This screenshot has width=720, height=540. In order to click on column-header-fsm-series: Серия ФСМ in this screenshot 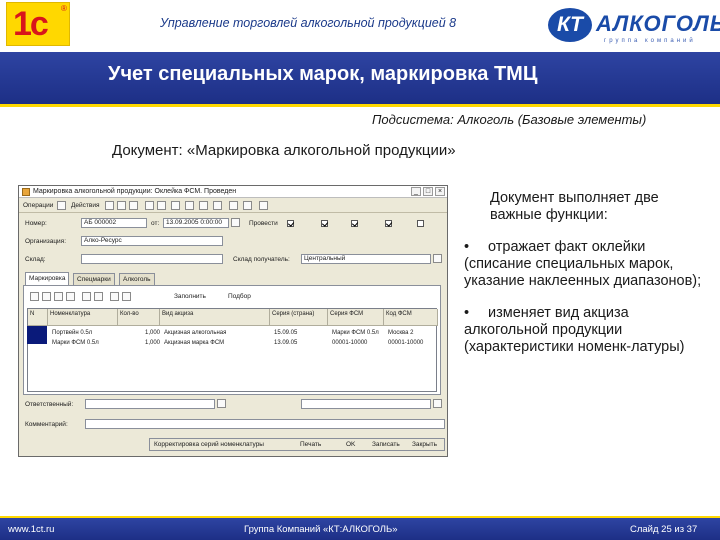, I will do `click(356, 317)`.